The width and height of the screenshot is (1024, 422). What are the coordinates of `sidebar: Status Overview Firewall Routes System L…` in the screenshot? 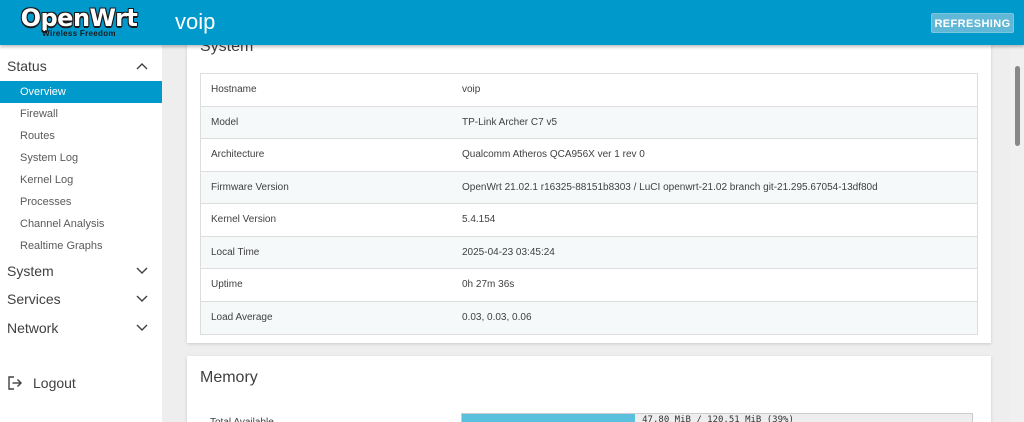 It's located at (81, 233).